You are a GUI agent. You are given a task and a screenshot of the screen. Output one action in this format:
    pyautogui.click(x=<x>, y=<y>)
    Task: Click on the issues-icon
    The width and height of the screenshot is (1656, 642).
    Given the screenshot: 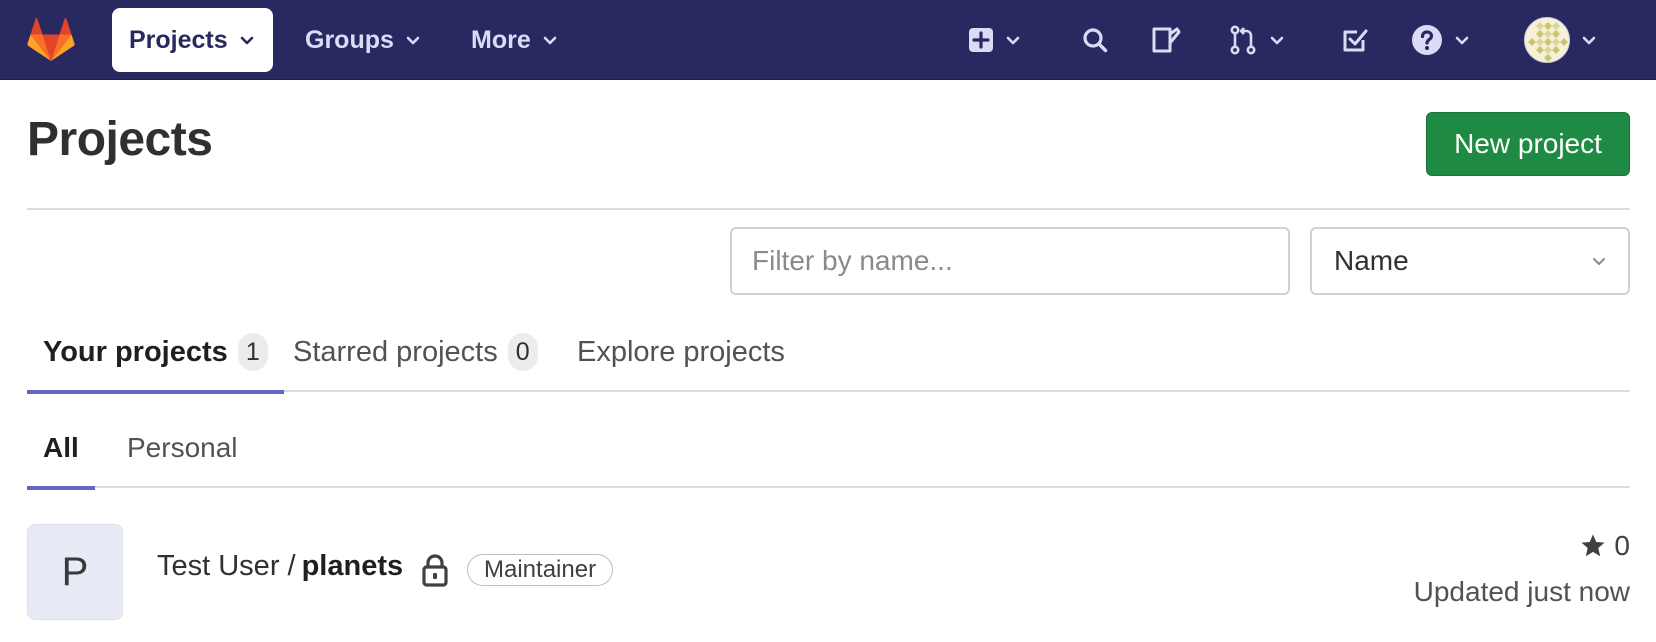 What is the action you would take?
    pyautogui.click(x=1166, y=40)
    